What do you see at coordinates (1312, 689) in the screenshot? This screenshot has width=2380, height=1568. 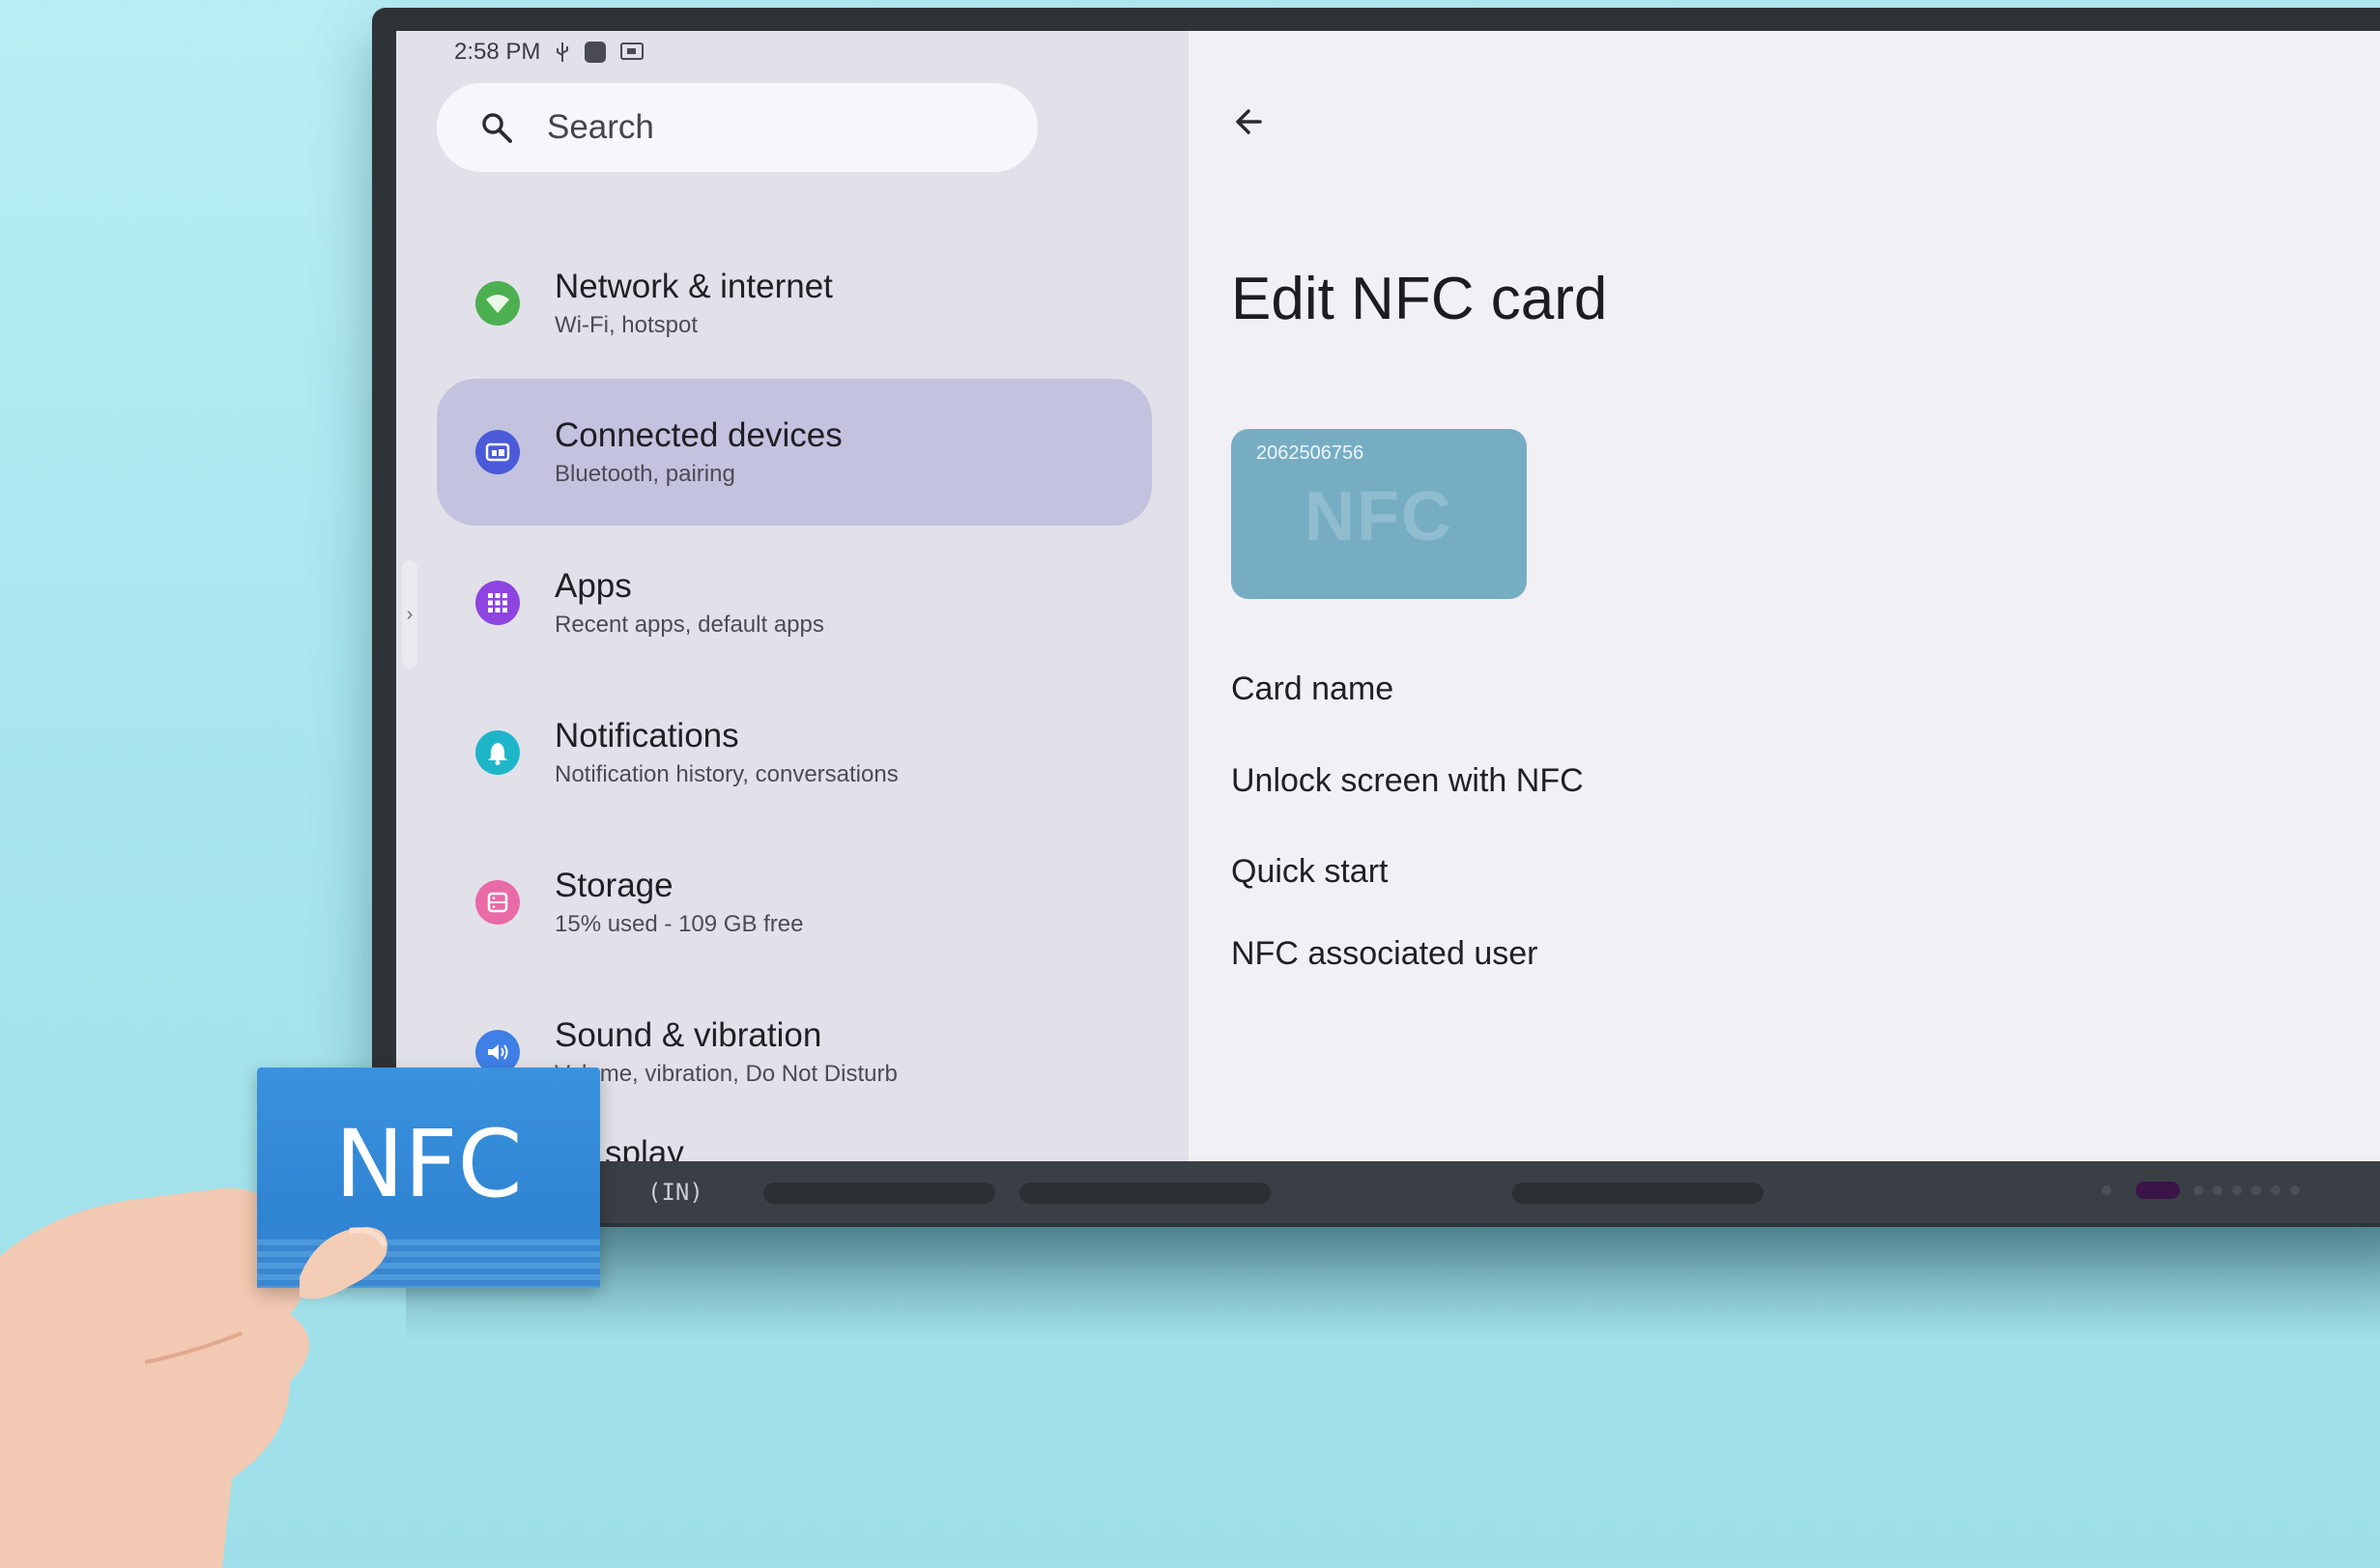 I see `option-card-name: Card name` at bounding box center [1312, 689].